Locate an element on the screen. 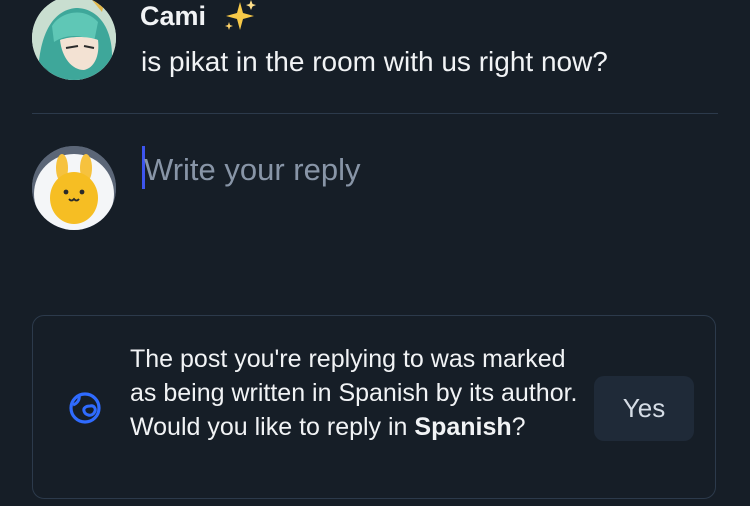  author-name: Cami is located at coordinates (173, 16).